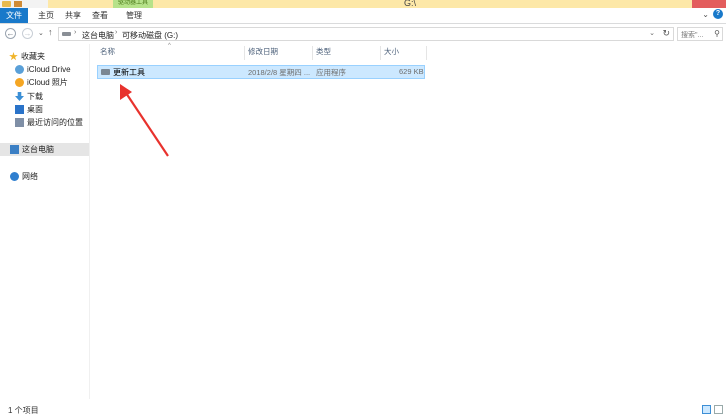 The height and width of the screenshot is (416, 726). I want to click on search-input: 搜索"... ⚲, so click(700, 34).